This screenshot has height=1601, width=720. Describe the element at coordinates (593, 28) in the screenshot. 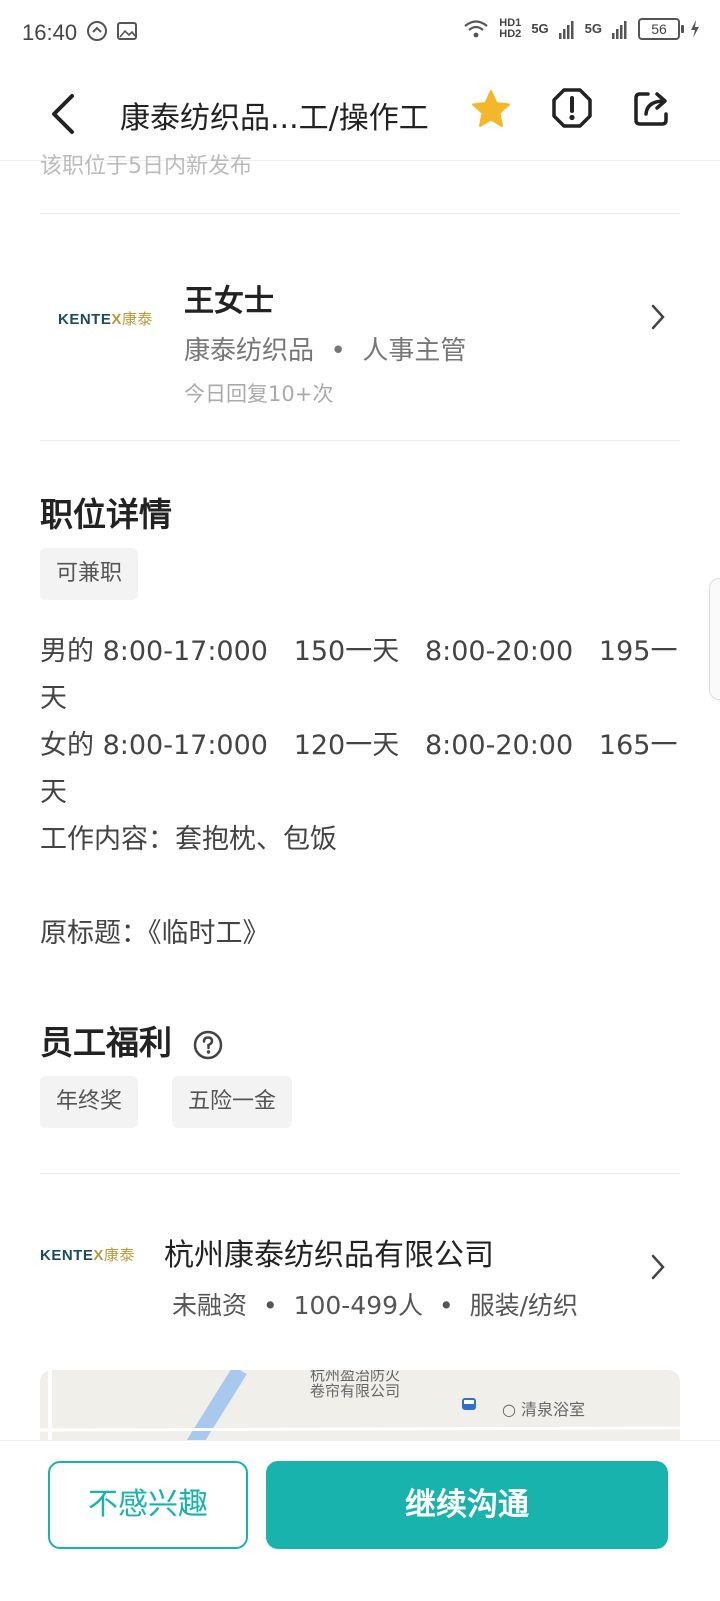

I see `signal-5g-2: 5G` at that location.